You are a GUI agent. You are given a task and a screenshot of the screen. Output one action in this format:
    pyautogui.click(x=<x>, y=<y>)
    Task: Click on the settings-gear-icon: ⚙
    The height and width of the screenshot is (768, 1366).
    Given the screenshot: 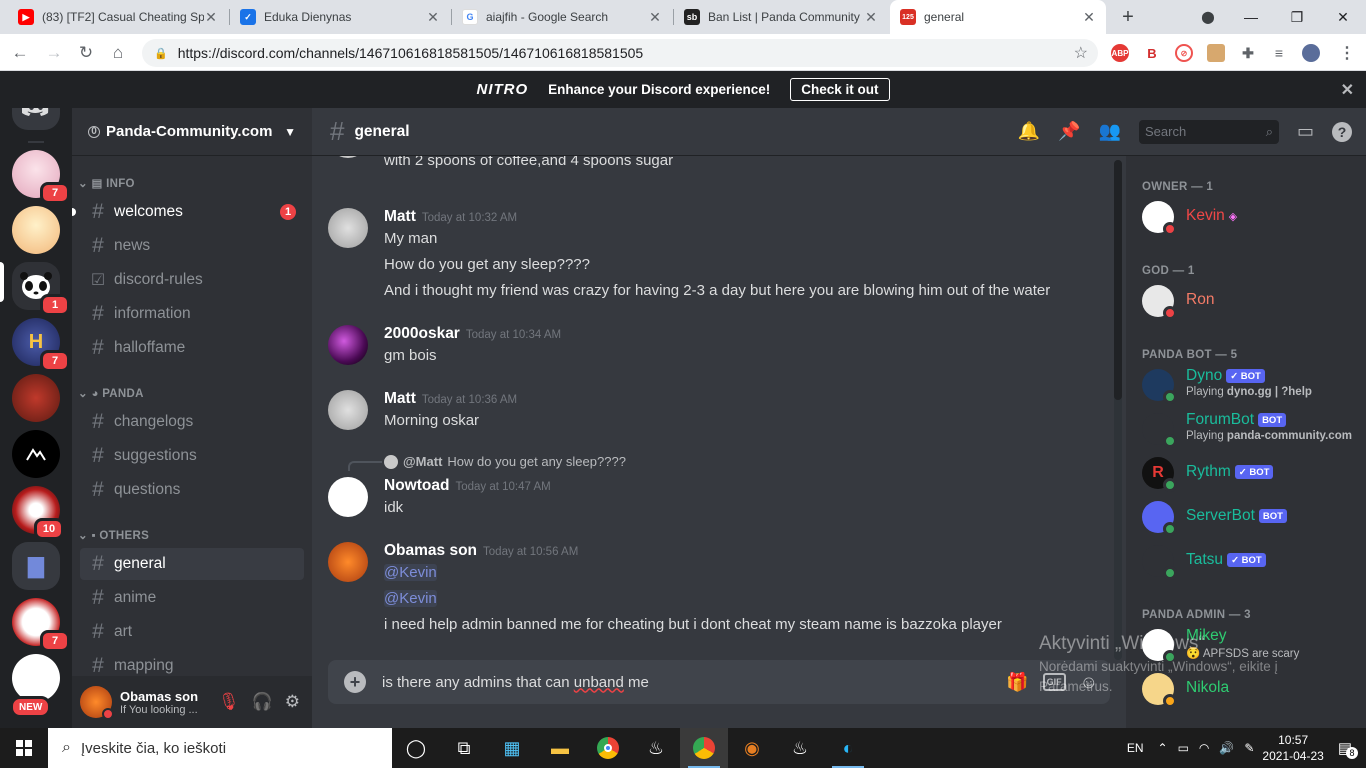 What is the action you would take?
    pyautogui.click(x=292, y=702)
    